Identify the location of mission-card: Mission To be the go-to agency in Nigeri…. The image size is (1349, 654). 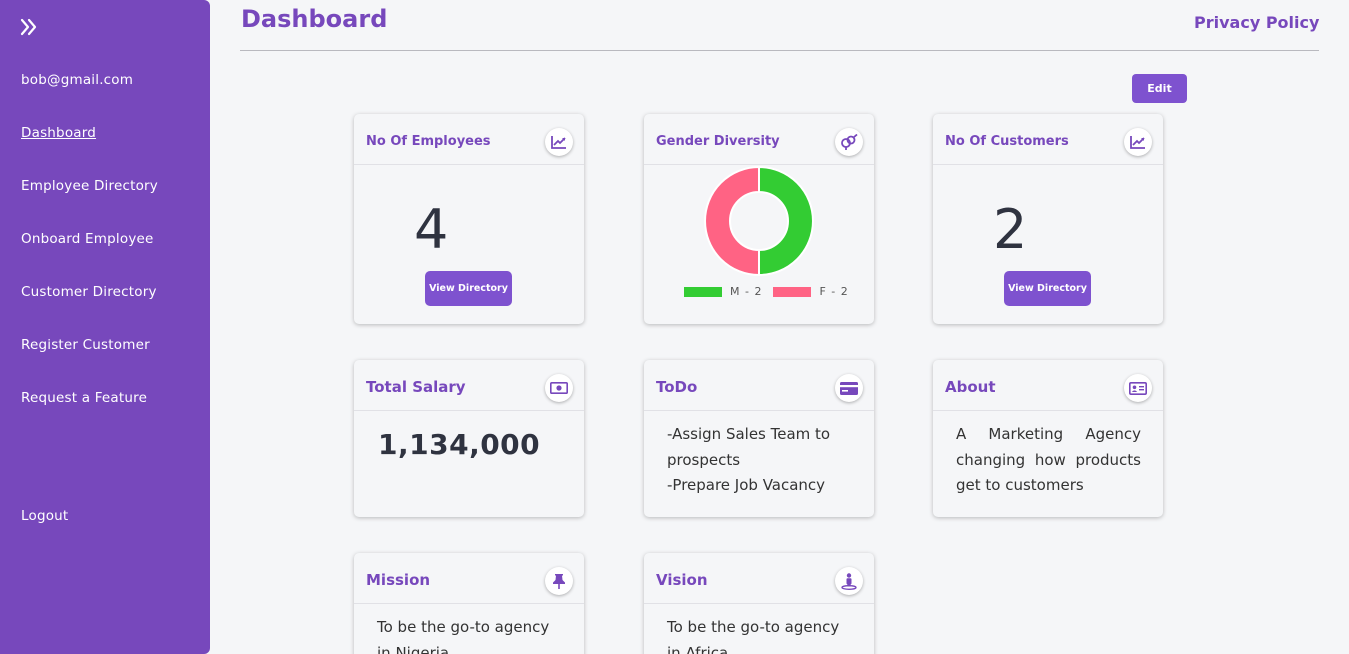
(469, 603).